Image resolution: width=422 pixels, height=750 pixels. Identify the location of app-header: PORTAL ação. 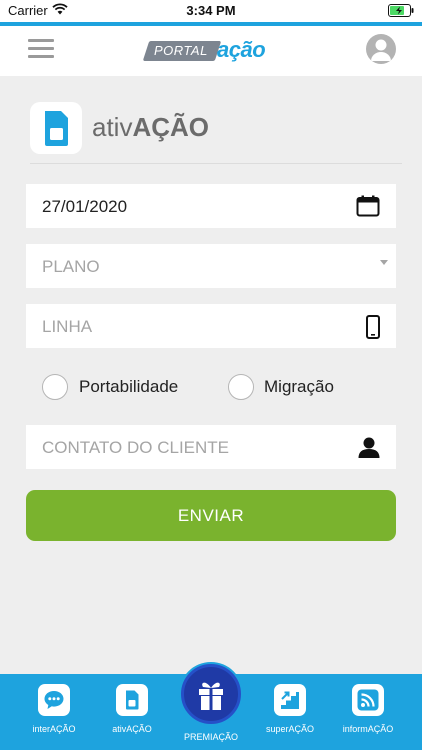
(211, 51).